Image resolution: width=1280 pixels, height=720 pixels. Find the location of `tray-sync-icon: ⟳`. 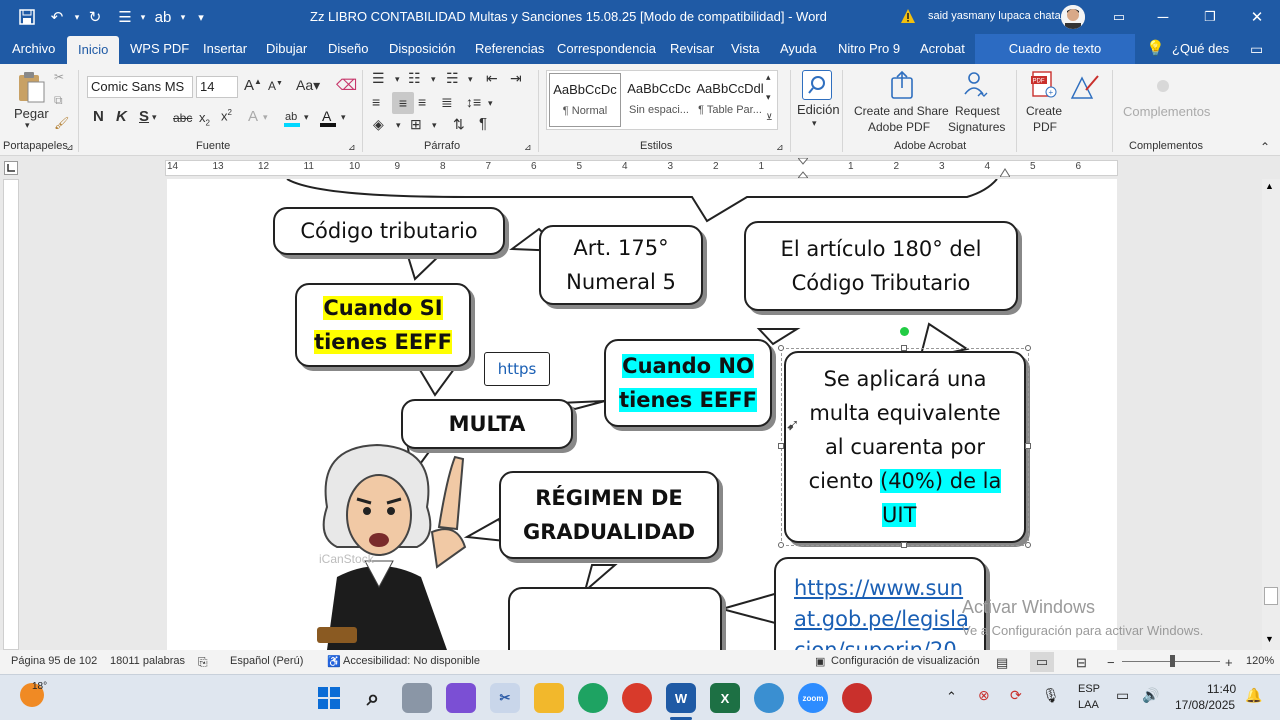

tray-sync-icon: ⟳ is located at coordinates (1016, 695).